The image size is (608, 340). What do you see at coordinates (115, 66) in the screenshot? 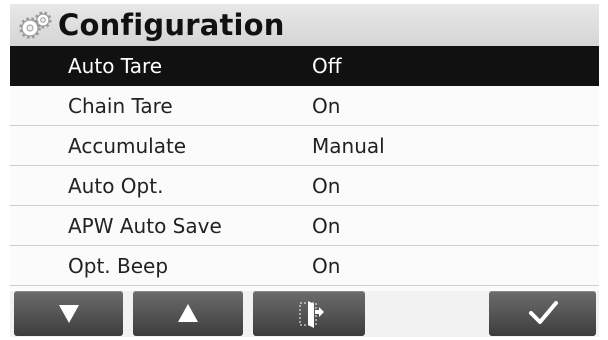
I see `menu-item-label: Auto Tare` at bounding box center [115, 66].